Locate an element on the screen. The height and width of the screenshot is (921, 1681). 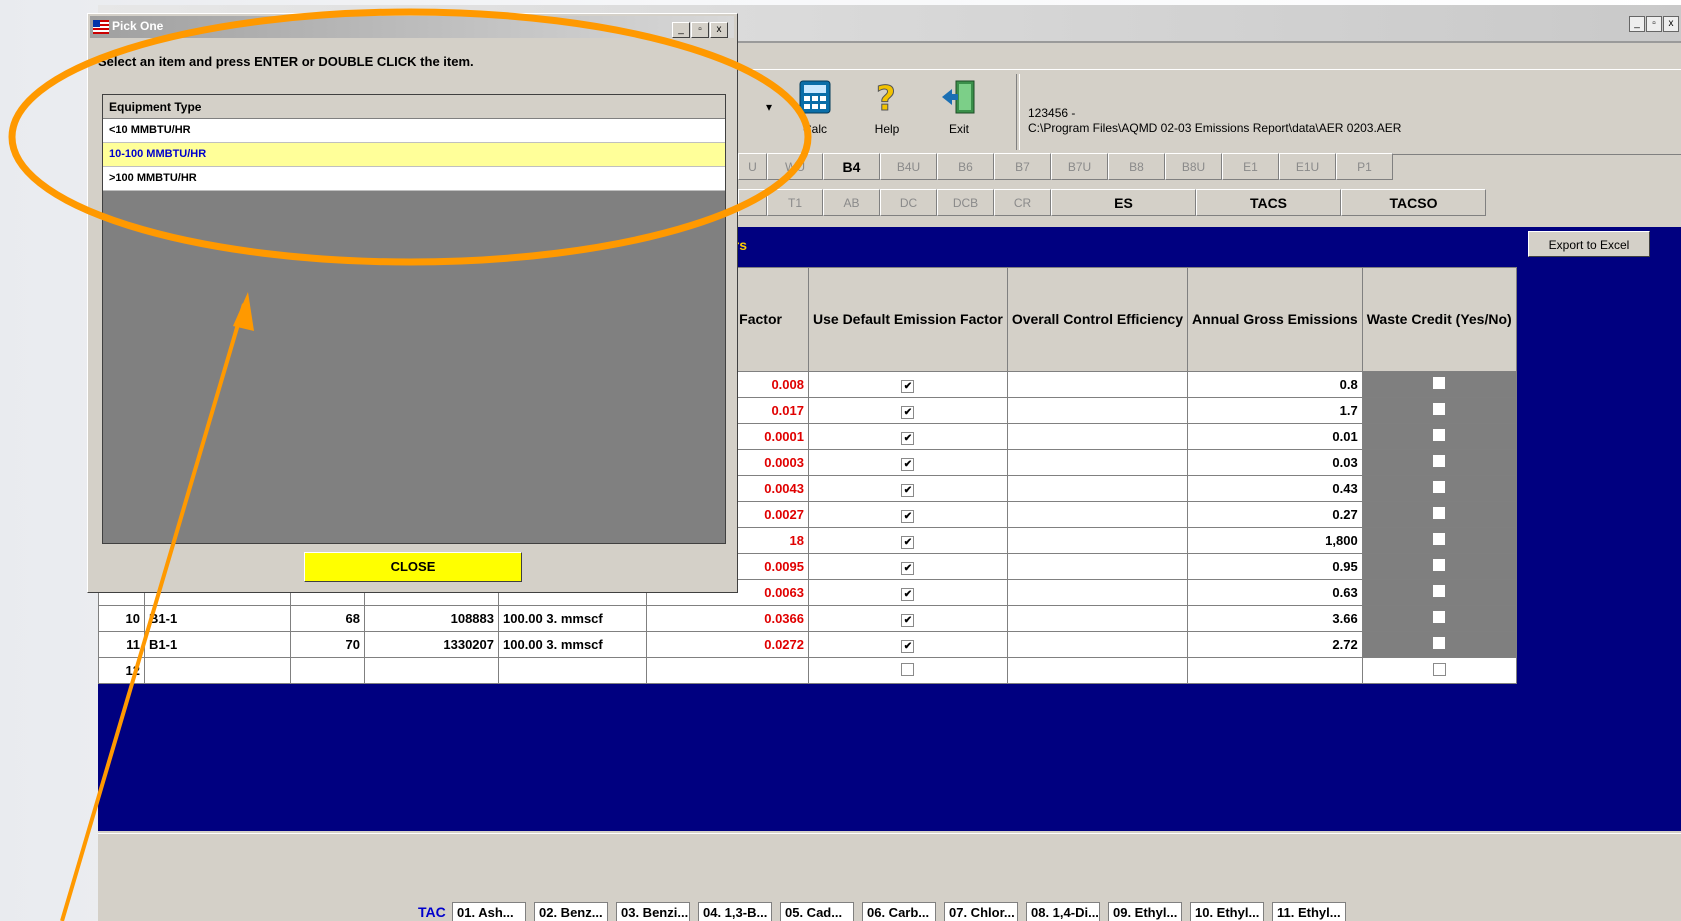
dialog-maximize-button: ▫ is located at coordinates (700, 30).